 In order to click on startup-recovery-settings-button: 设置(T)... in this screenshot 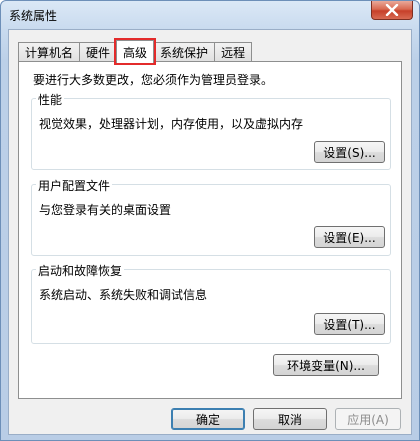, I will do `click(349, 324)`.